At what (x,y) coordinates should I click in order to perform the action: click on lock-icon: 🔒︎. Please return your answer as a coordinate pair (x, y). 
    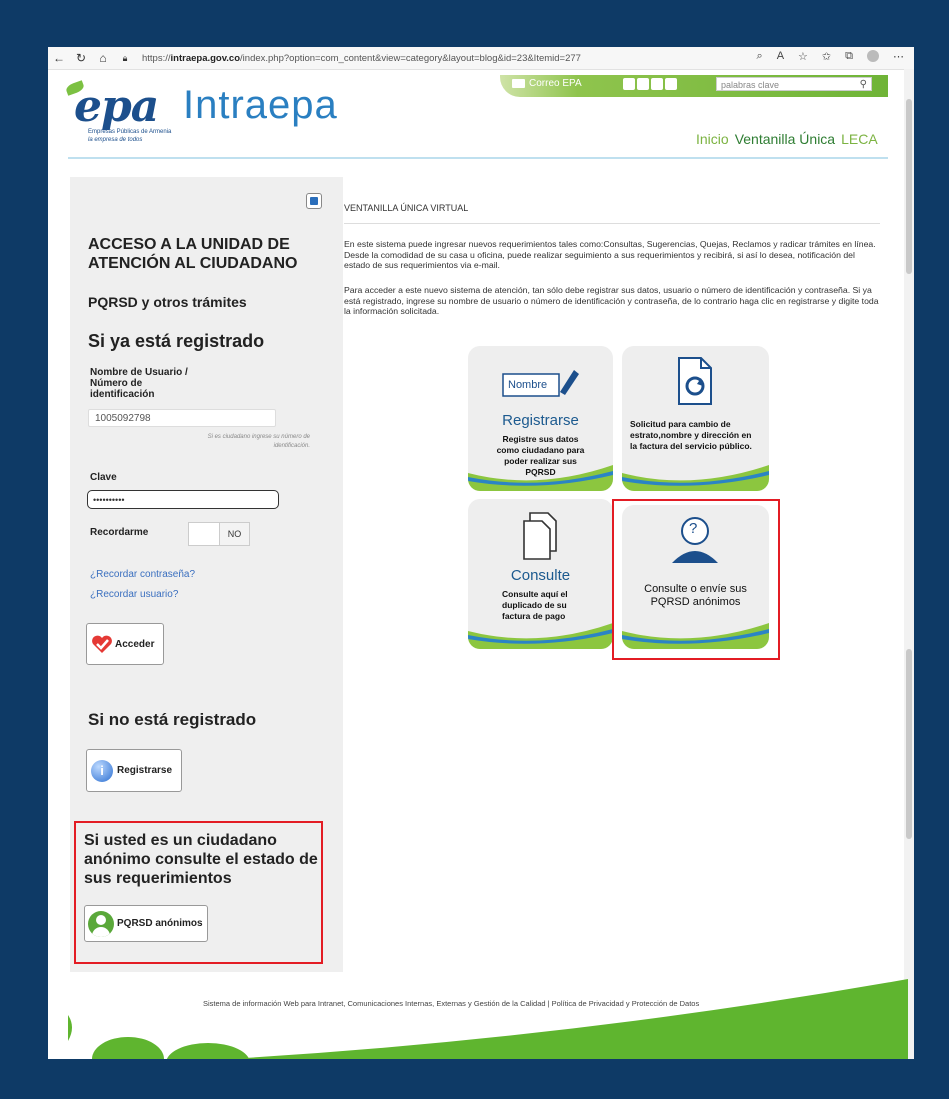
    Looking at the image, I should click on (125, 58).